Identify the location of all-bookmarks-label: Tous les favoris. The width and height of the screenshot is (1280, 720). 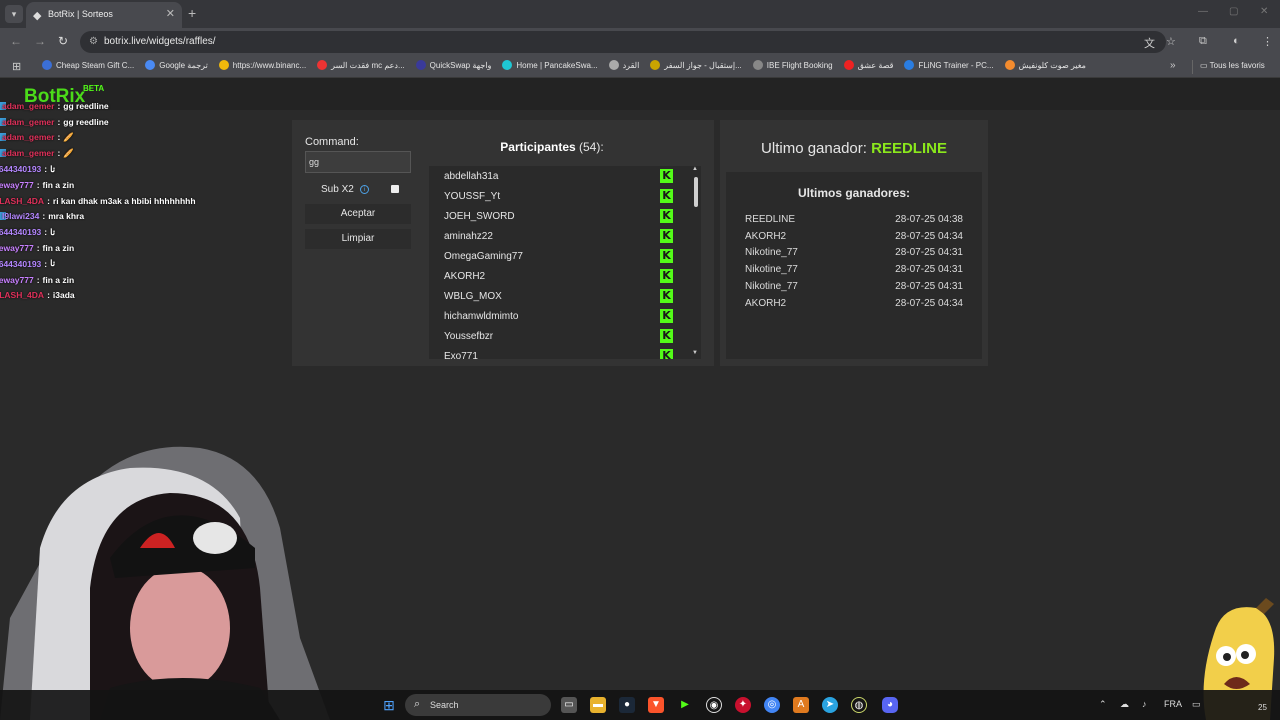
(1237, 65).